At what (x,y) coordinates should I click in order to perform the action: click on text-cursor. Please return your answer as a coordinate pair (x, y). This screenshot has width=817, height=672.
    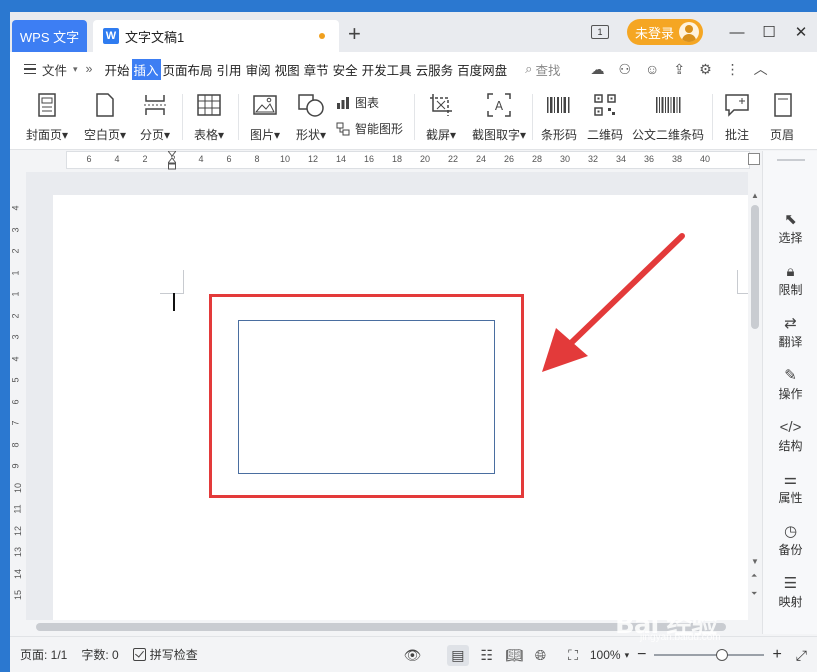
    Looking at the image, I should click on (174, 302).